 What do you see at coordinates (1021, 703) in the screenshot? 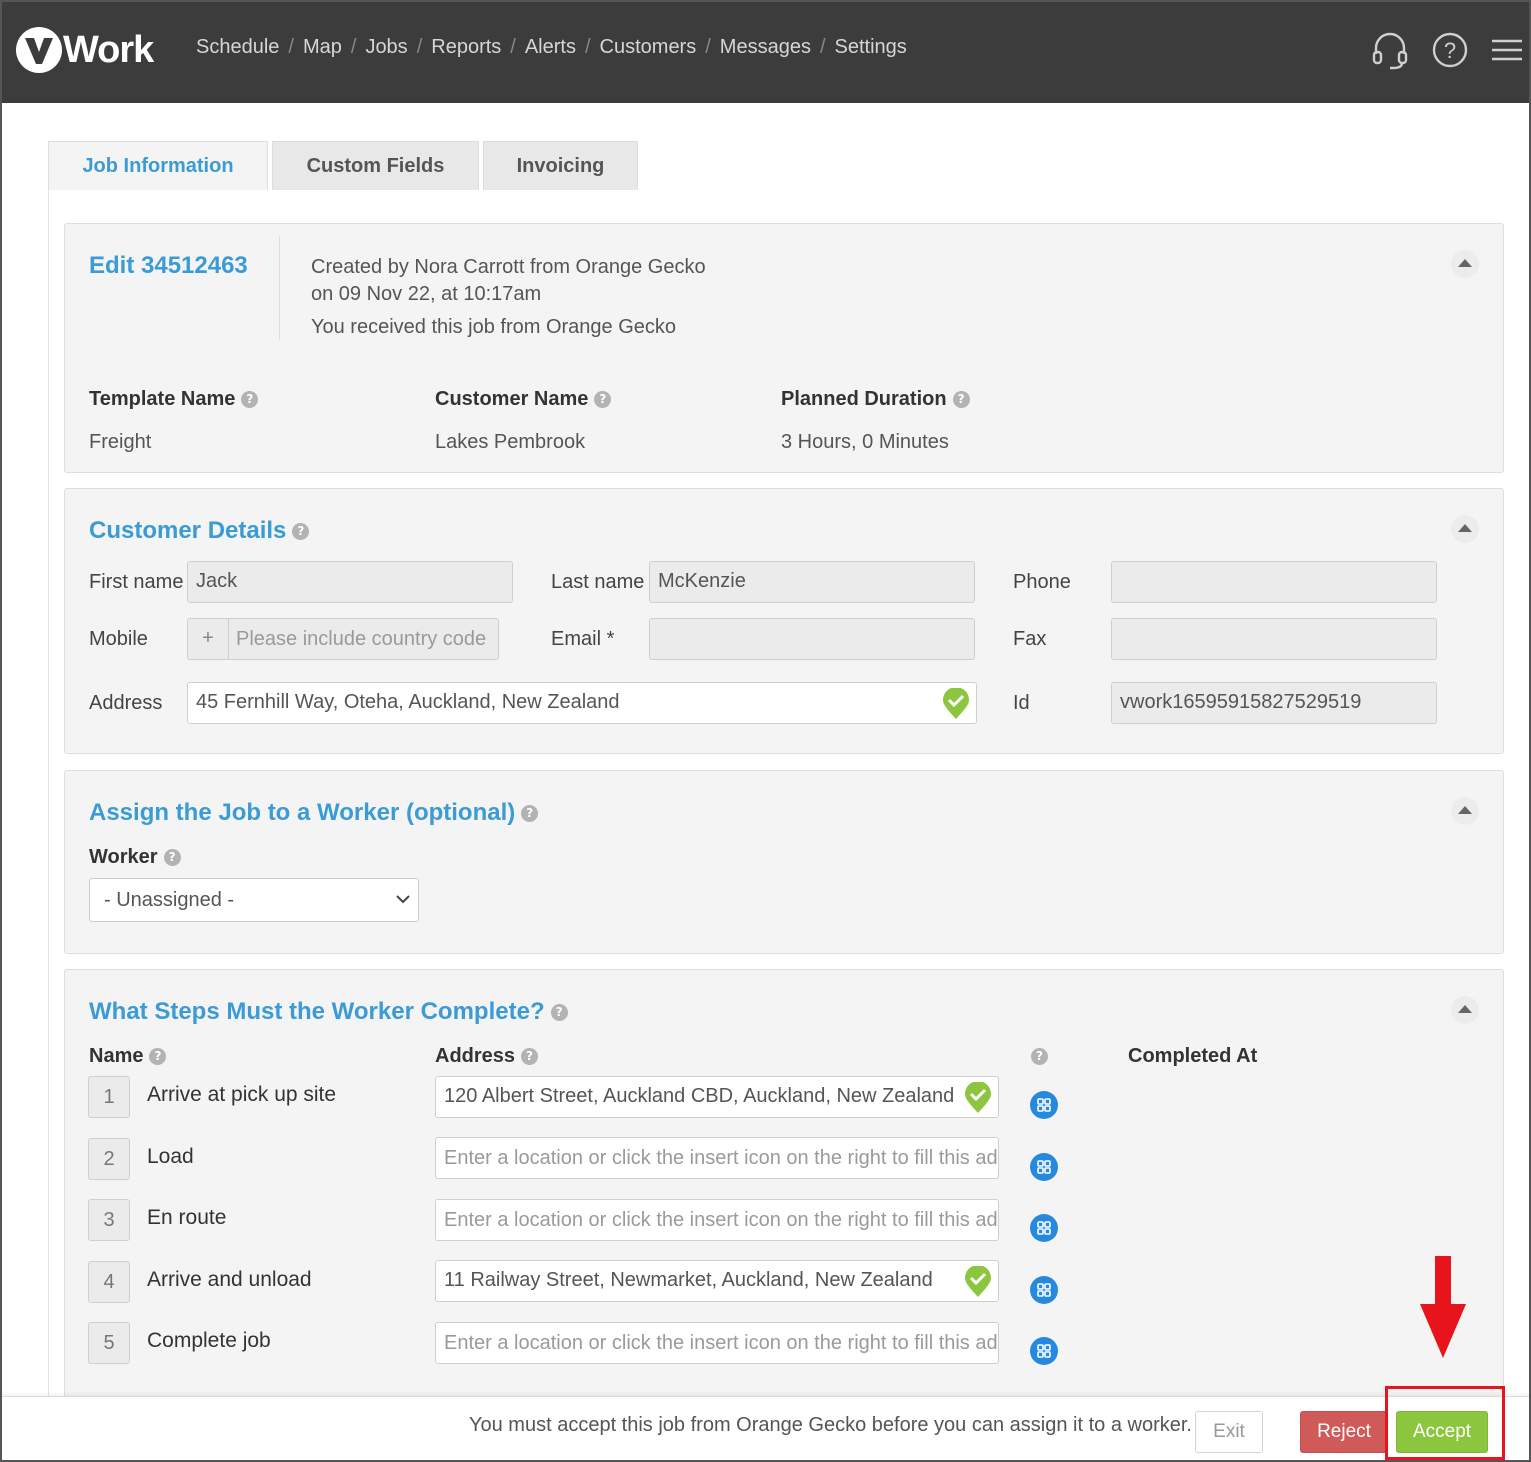
I see `id-label: Id` at bounding box center [1021, 703].